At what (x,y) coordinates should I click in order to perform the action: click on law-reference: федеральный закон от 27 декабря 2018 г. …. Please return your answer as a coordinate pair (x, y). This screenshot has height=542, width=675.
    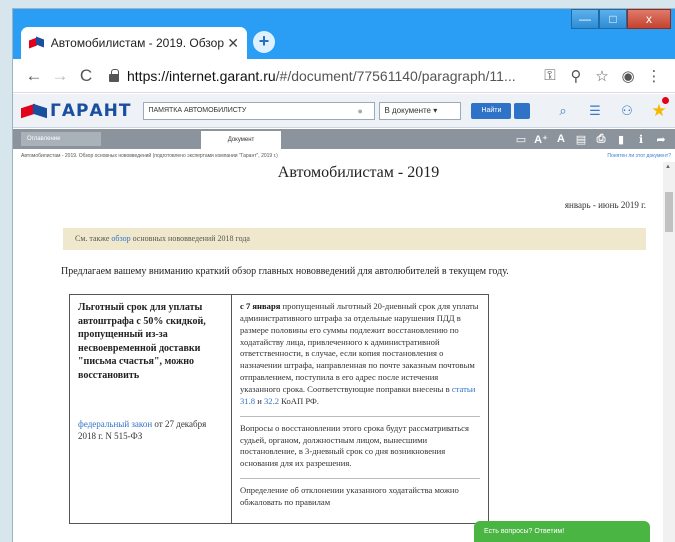
    Looking at the image, I should click on (150, 430).